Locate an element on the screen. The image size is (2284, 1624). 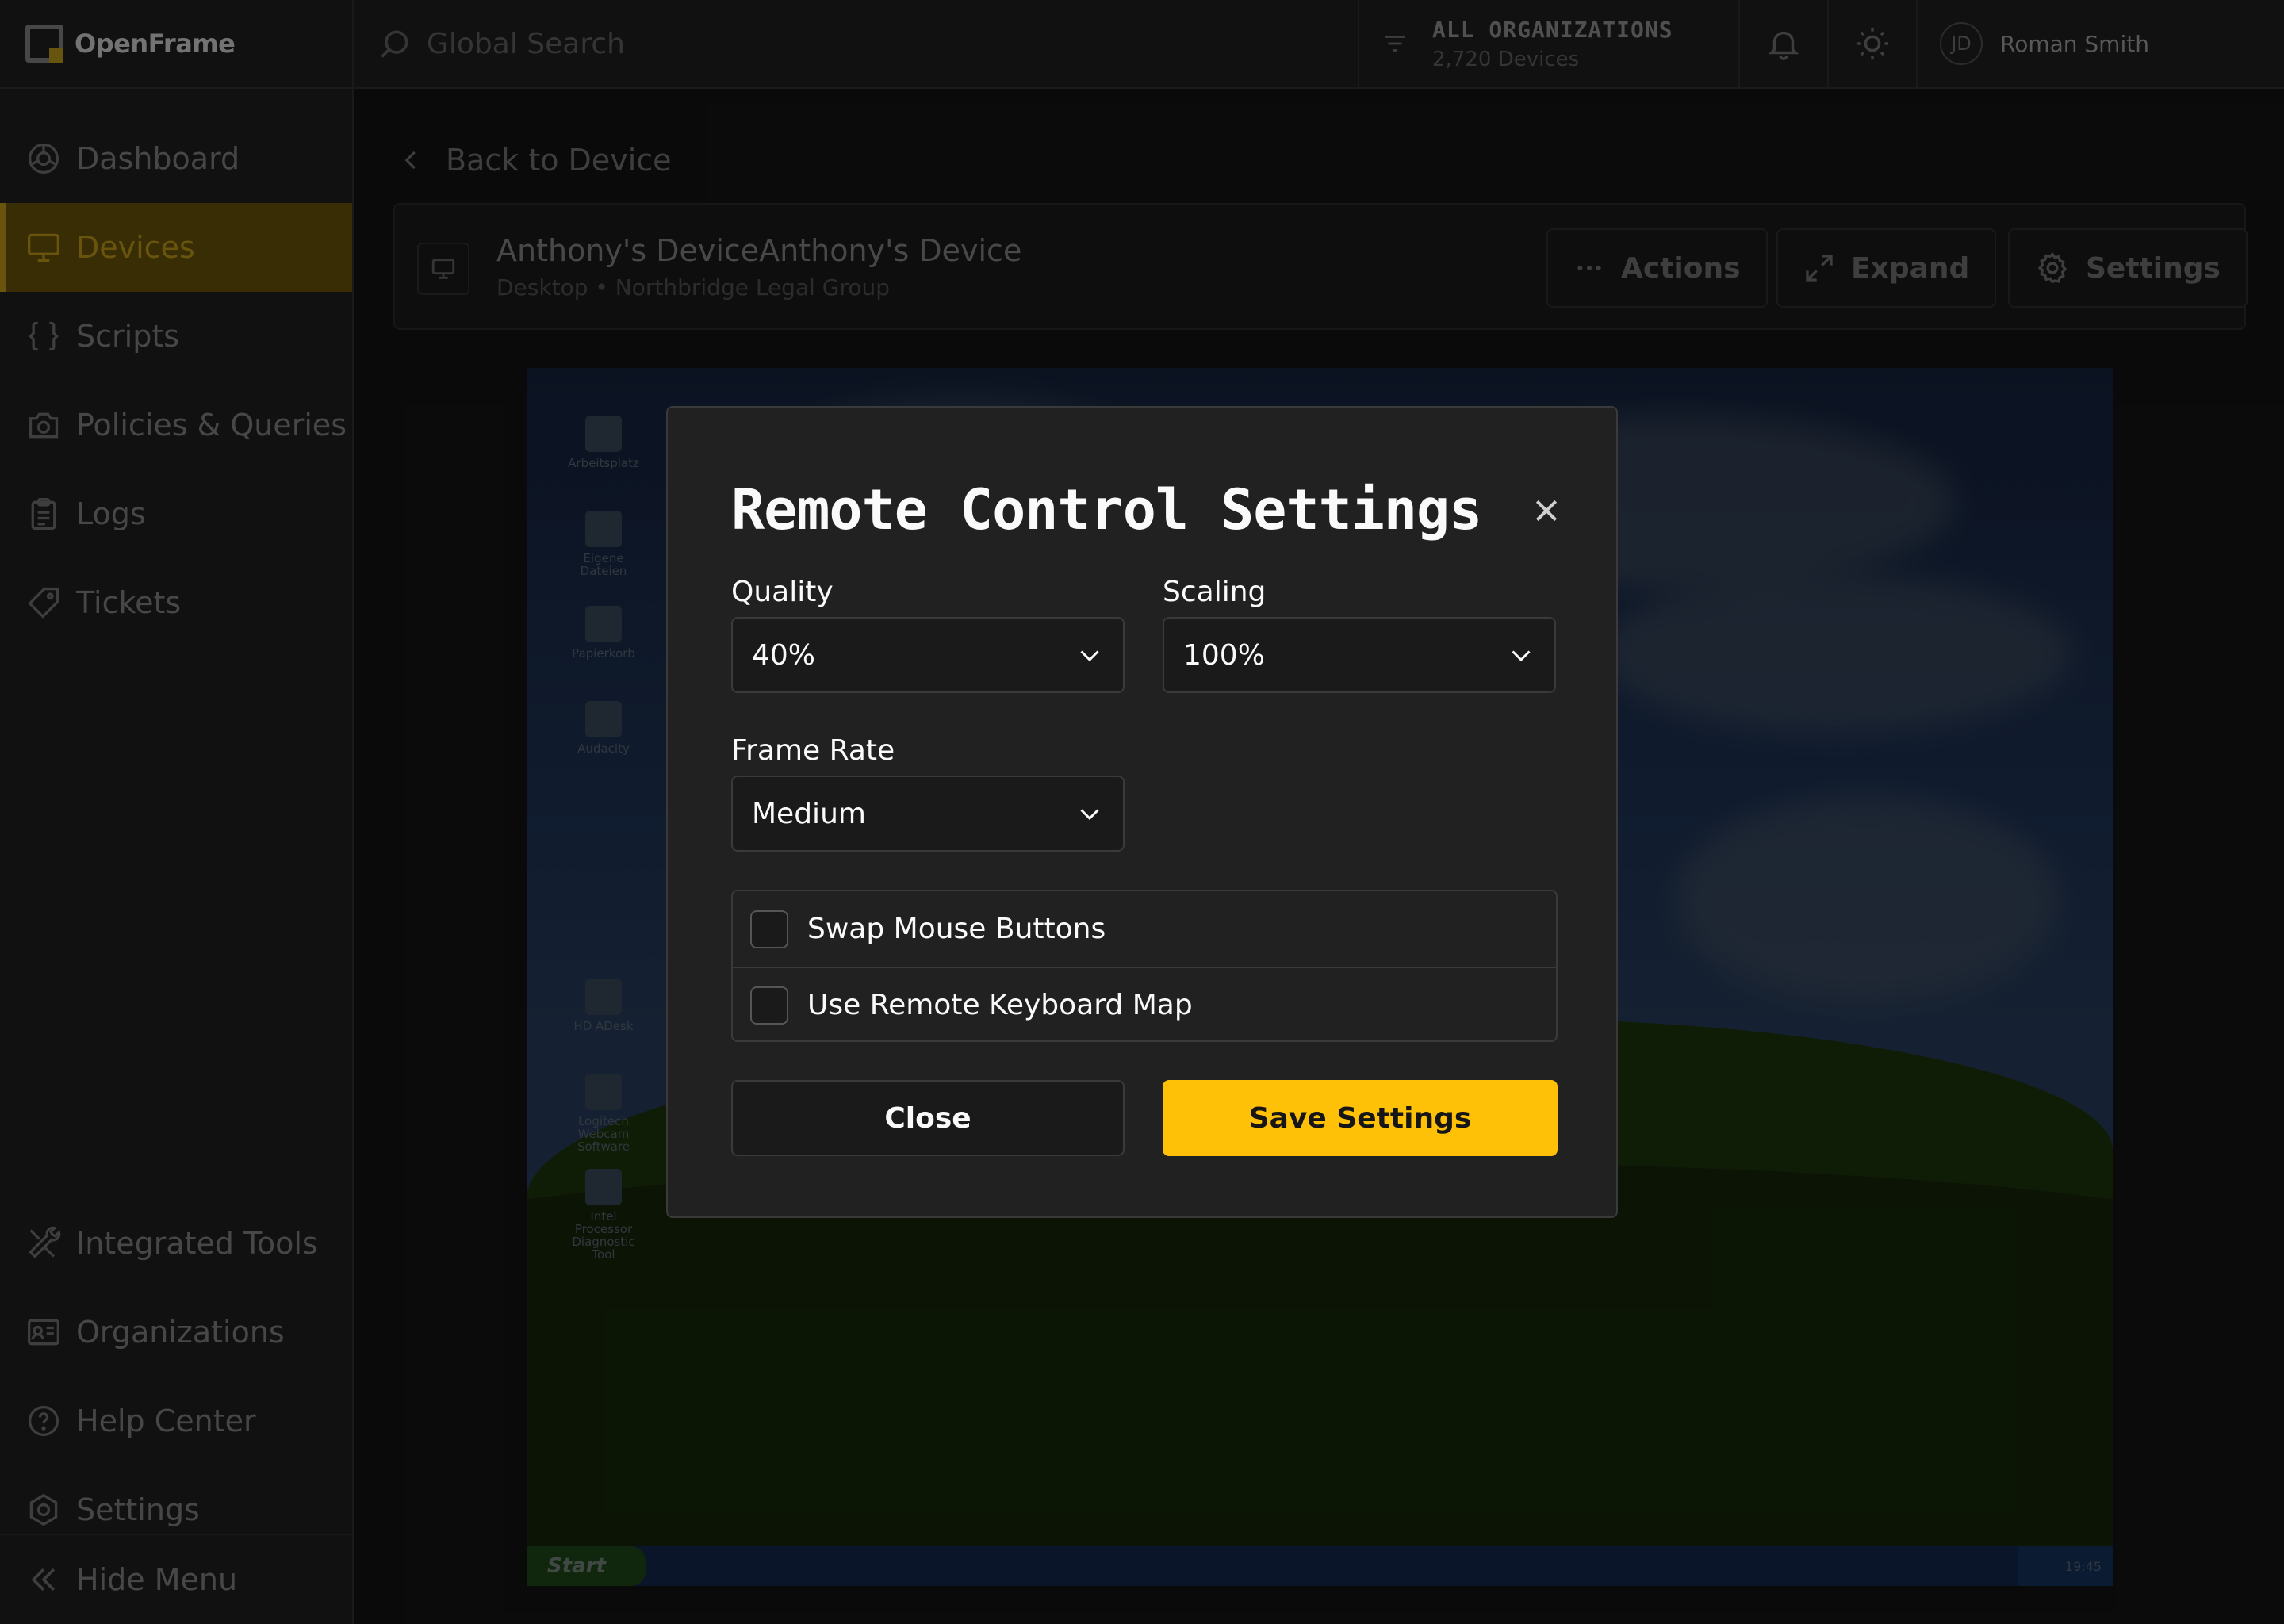
remote-keyboard-map-checkbox is located at coordinates (769, 1005).